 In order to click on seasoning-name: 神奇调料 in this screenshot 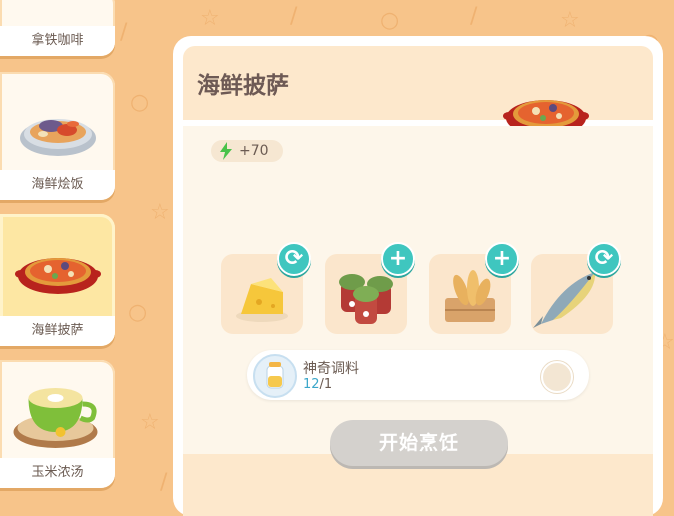, I will do `click(331, 369)`.